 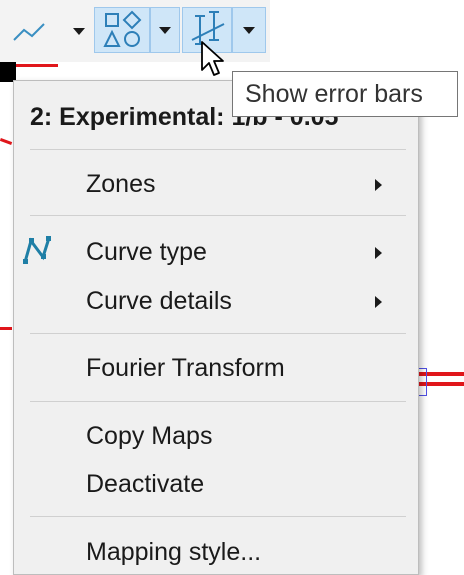 I want to click on line-chart-icon, so click(x=29, y=32).